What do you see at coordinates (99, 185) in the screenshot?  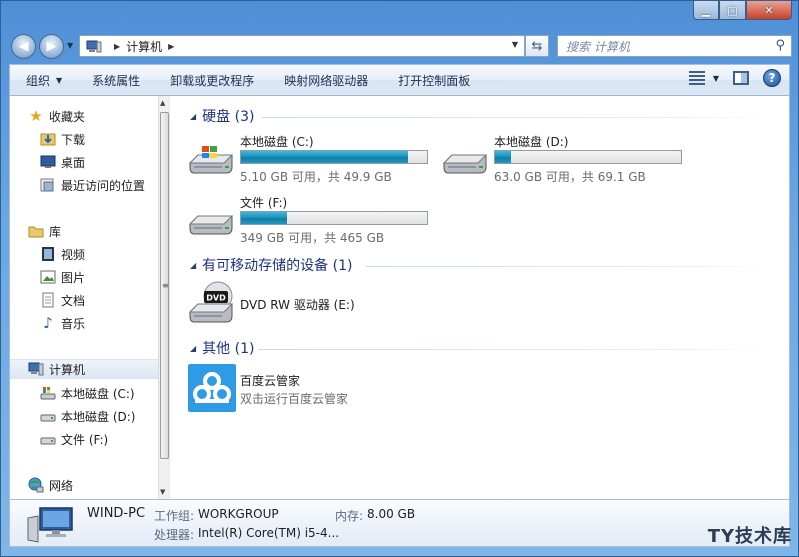 I see `sidebar-item-recent-places: 最近访问的位置` at bounding box center [99, 185].